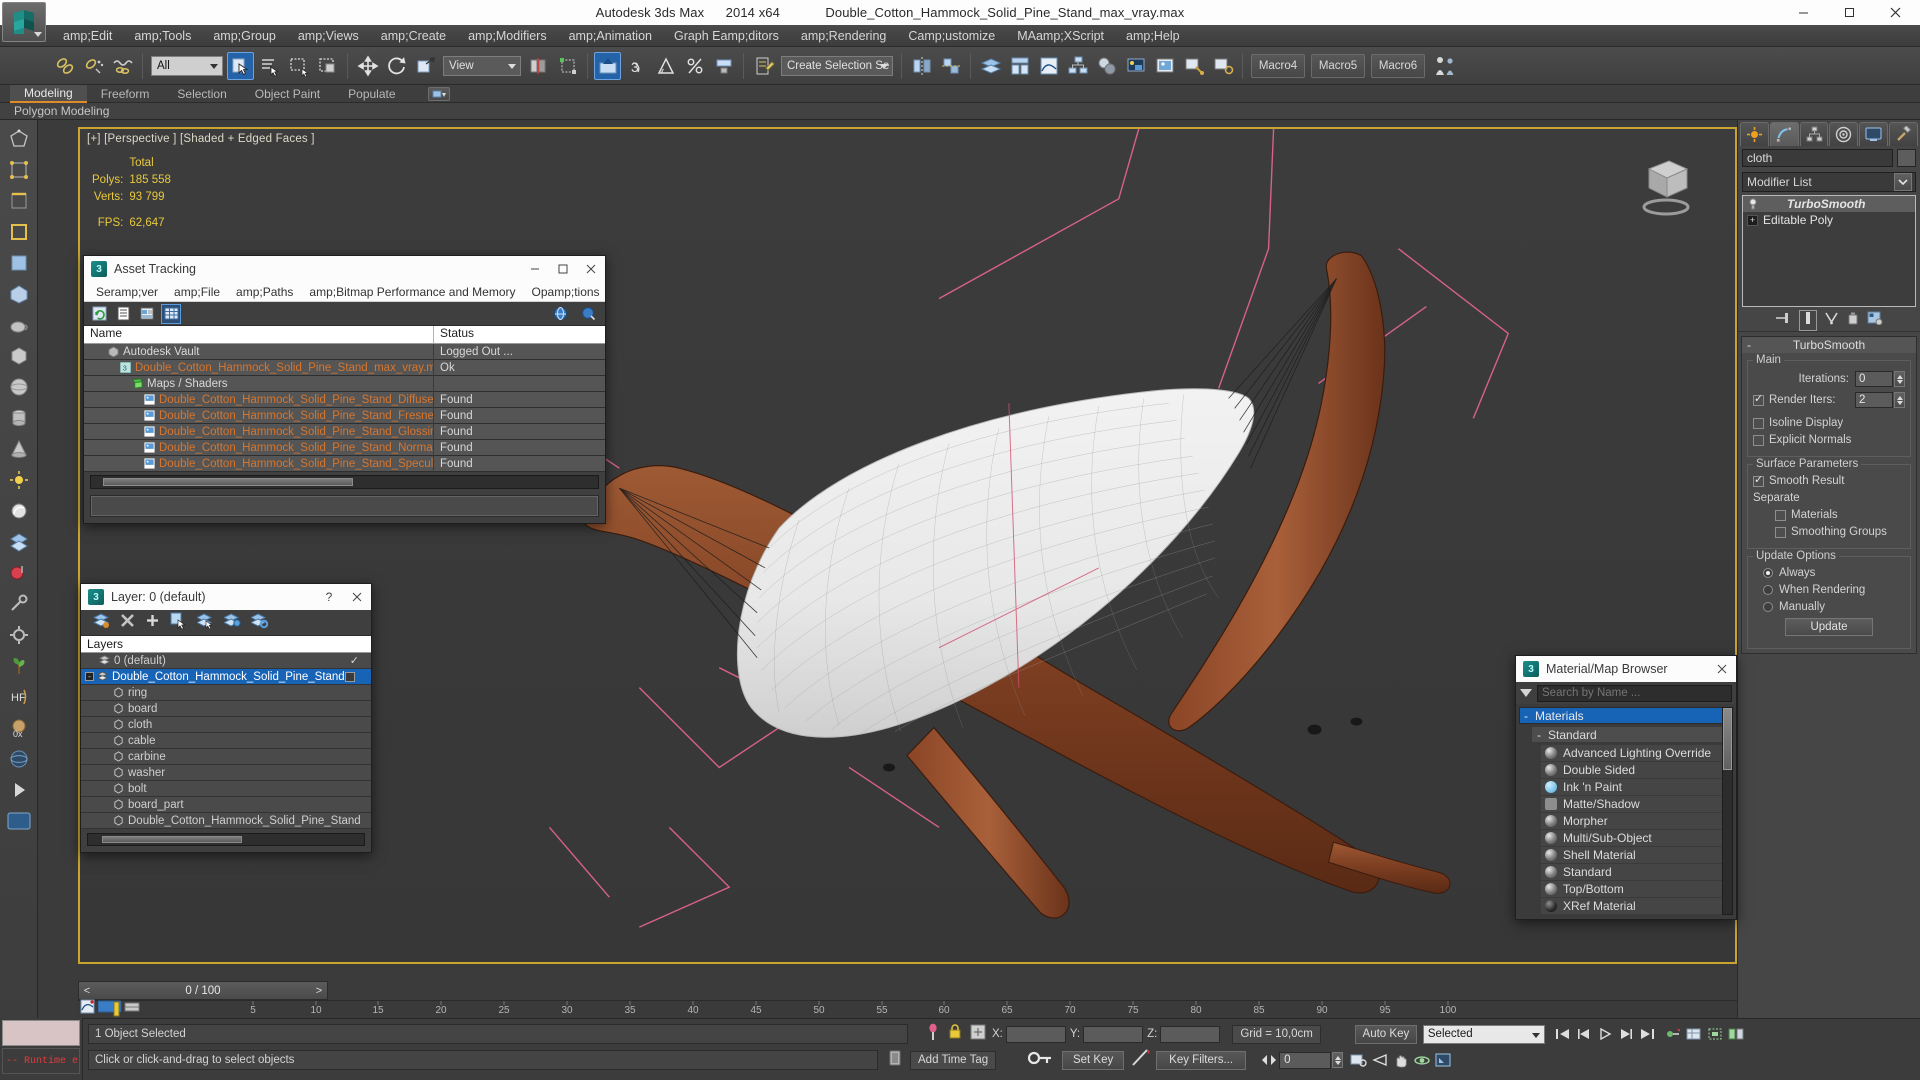  What do you see at coordinates (204, 623) in the screenshot?
I see `highlight-selected-objects-icon` at bounding box center [204, 623].